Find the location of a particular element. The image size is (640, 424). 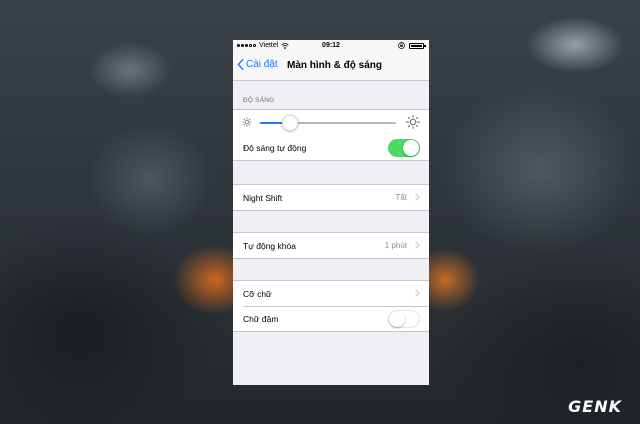

auto-brightness-toggle is located at coordinates (404, 148).